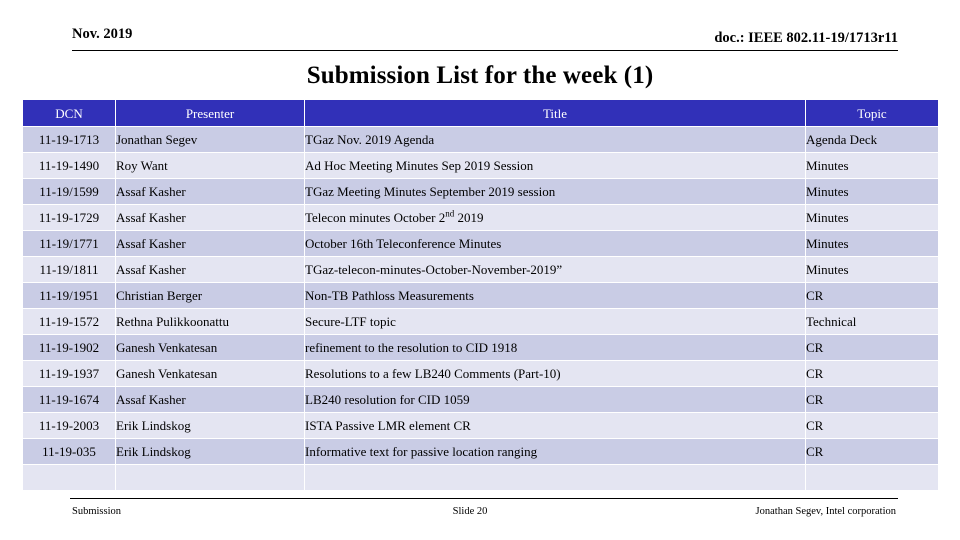  Describe the element at coordinates (555, 399) in the screenshot. I see `cell-title: LB240 resolution for CID 1059` at that location.